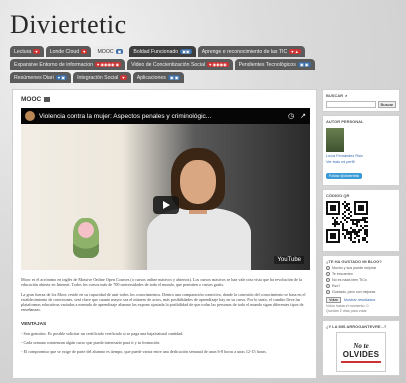 The image size is (406, 383). What do you see at coordinates (291, 116) in the screenshot?
I see `watch-later-icon: ◷` at bounding box center [291, 116].